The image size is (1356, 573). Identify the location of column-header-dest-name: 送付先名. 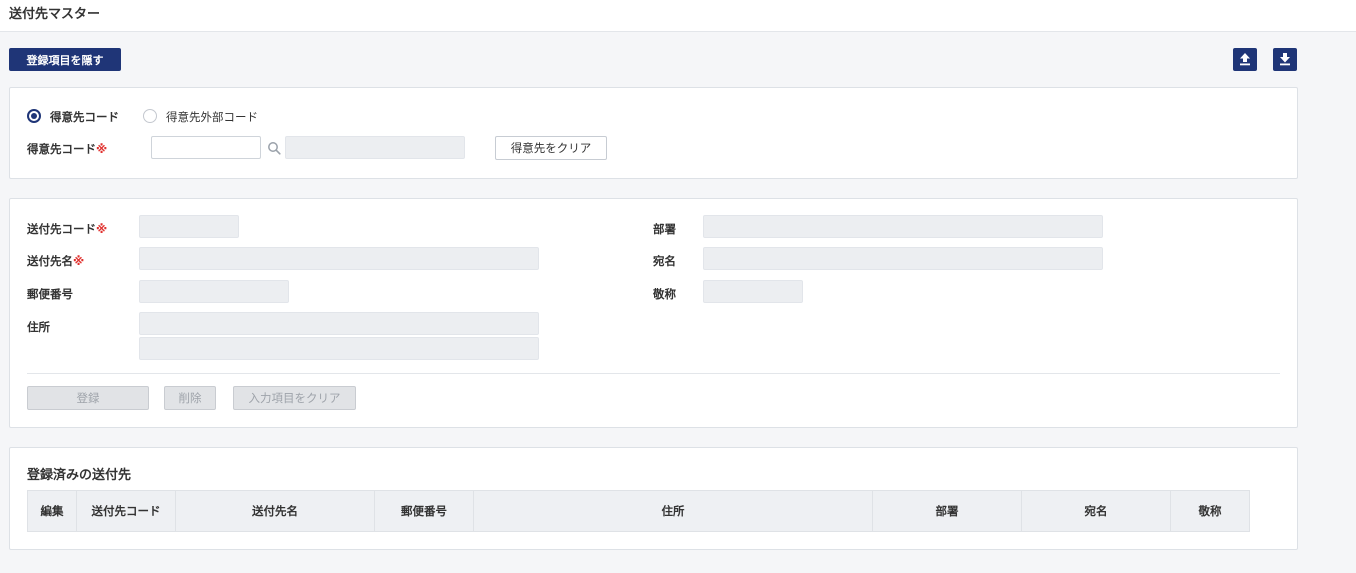
(275, 511).